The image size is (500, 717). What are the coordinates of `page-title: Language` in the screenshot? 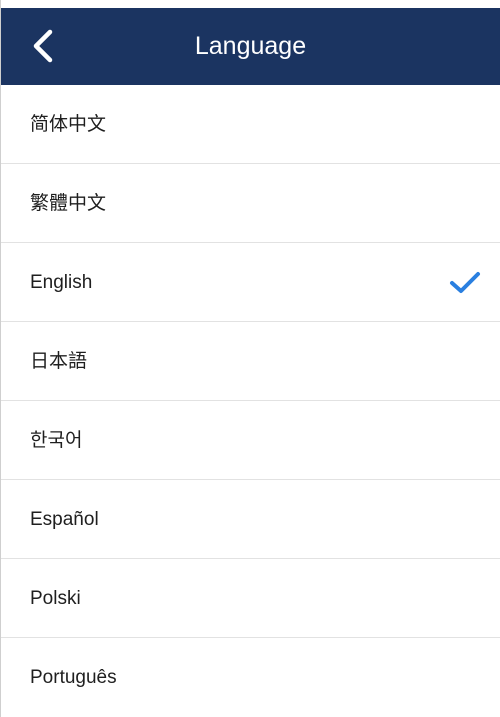 It's located at (250, 46).